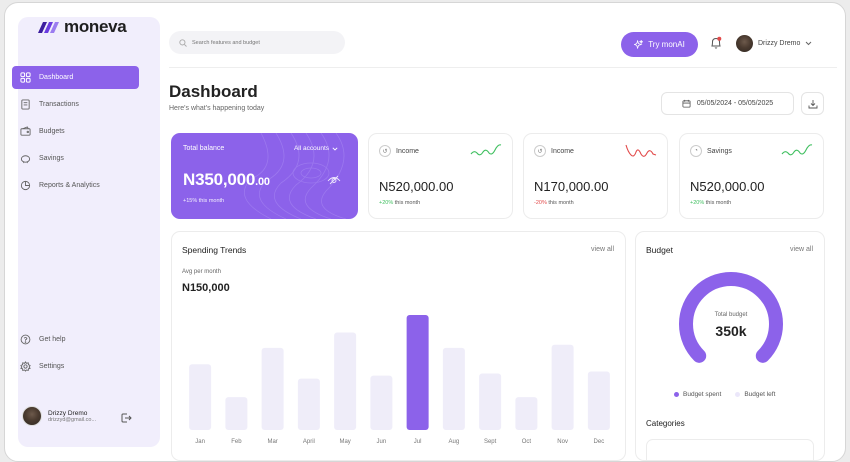 The image size is (850, 462). I want to click on stat-amount: N170,000.00, so click(571, 186).